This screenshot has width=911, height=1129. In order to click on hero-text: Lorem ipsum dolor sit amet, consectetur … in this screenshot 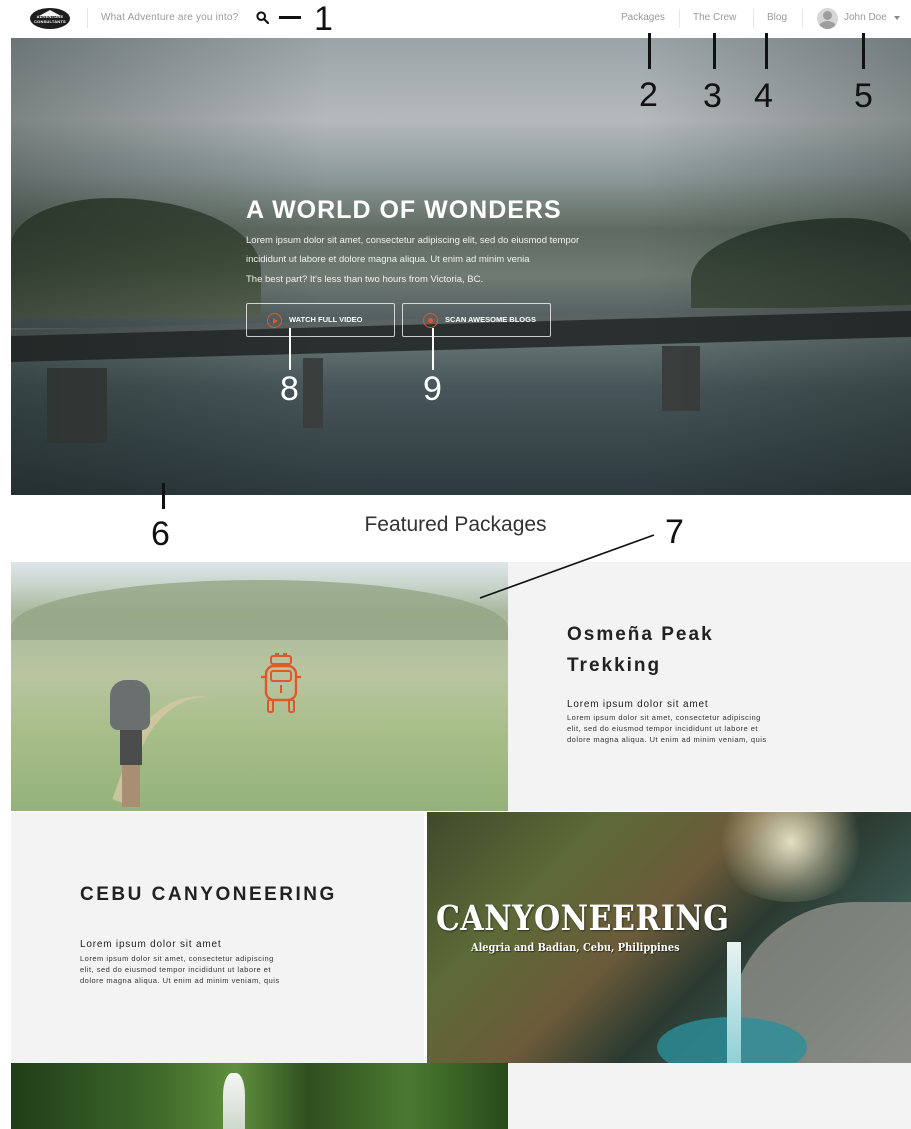, I will do `click(413, 240)`.